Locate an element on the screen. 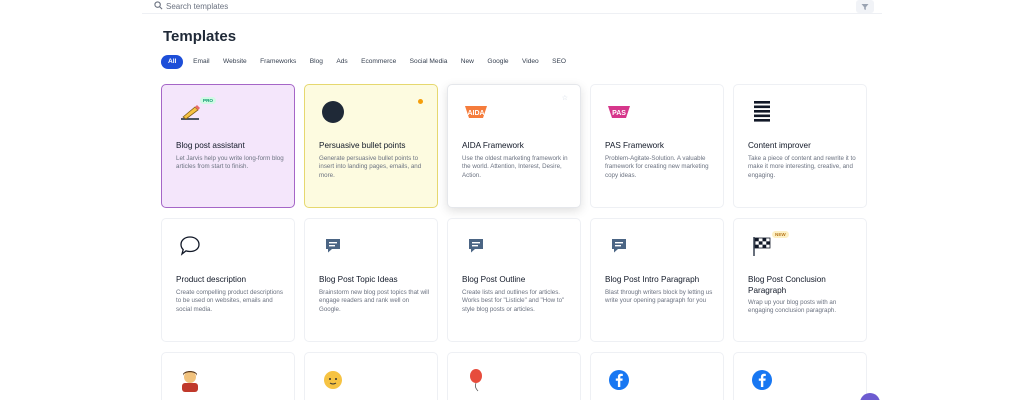 The width and height of the screenshot is (1024, 400). tab-all: All is located at coordinates (172, 62).